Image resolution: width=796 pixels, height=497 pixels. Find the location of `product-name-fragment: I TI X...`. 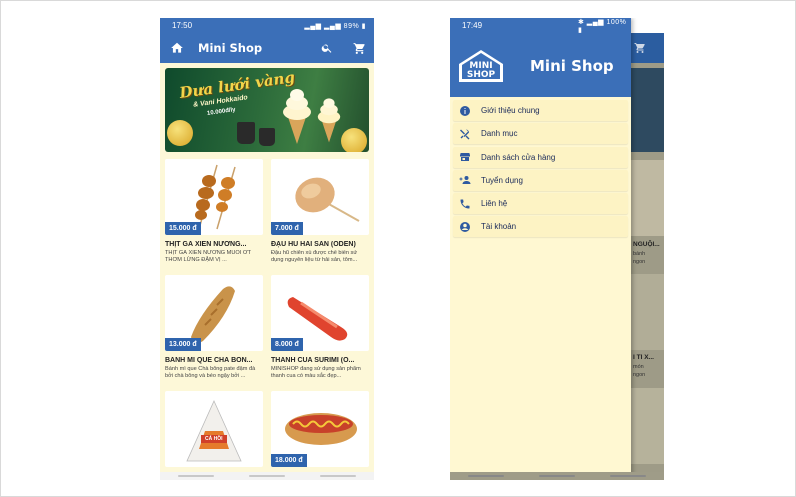

product-name-fragment: I TI X... is located at coordinates (643, 357).